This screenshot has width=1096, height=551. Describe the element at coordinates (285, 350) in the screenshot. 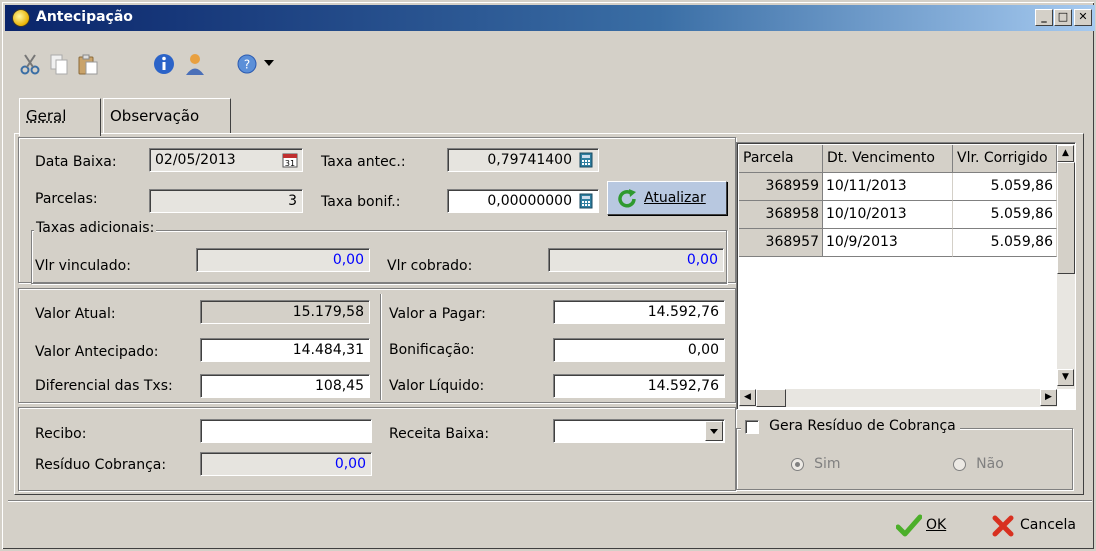

I see `valor-antecipado-field: 14.484,31` at that location.